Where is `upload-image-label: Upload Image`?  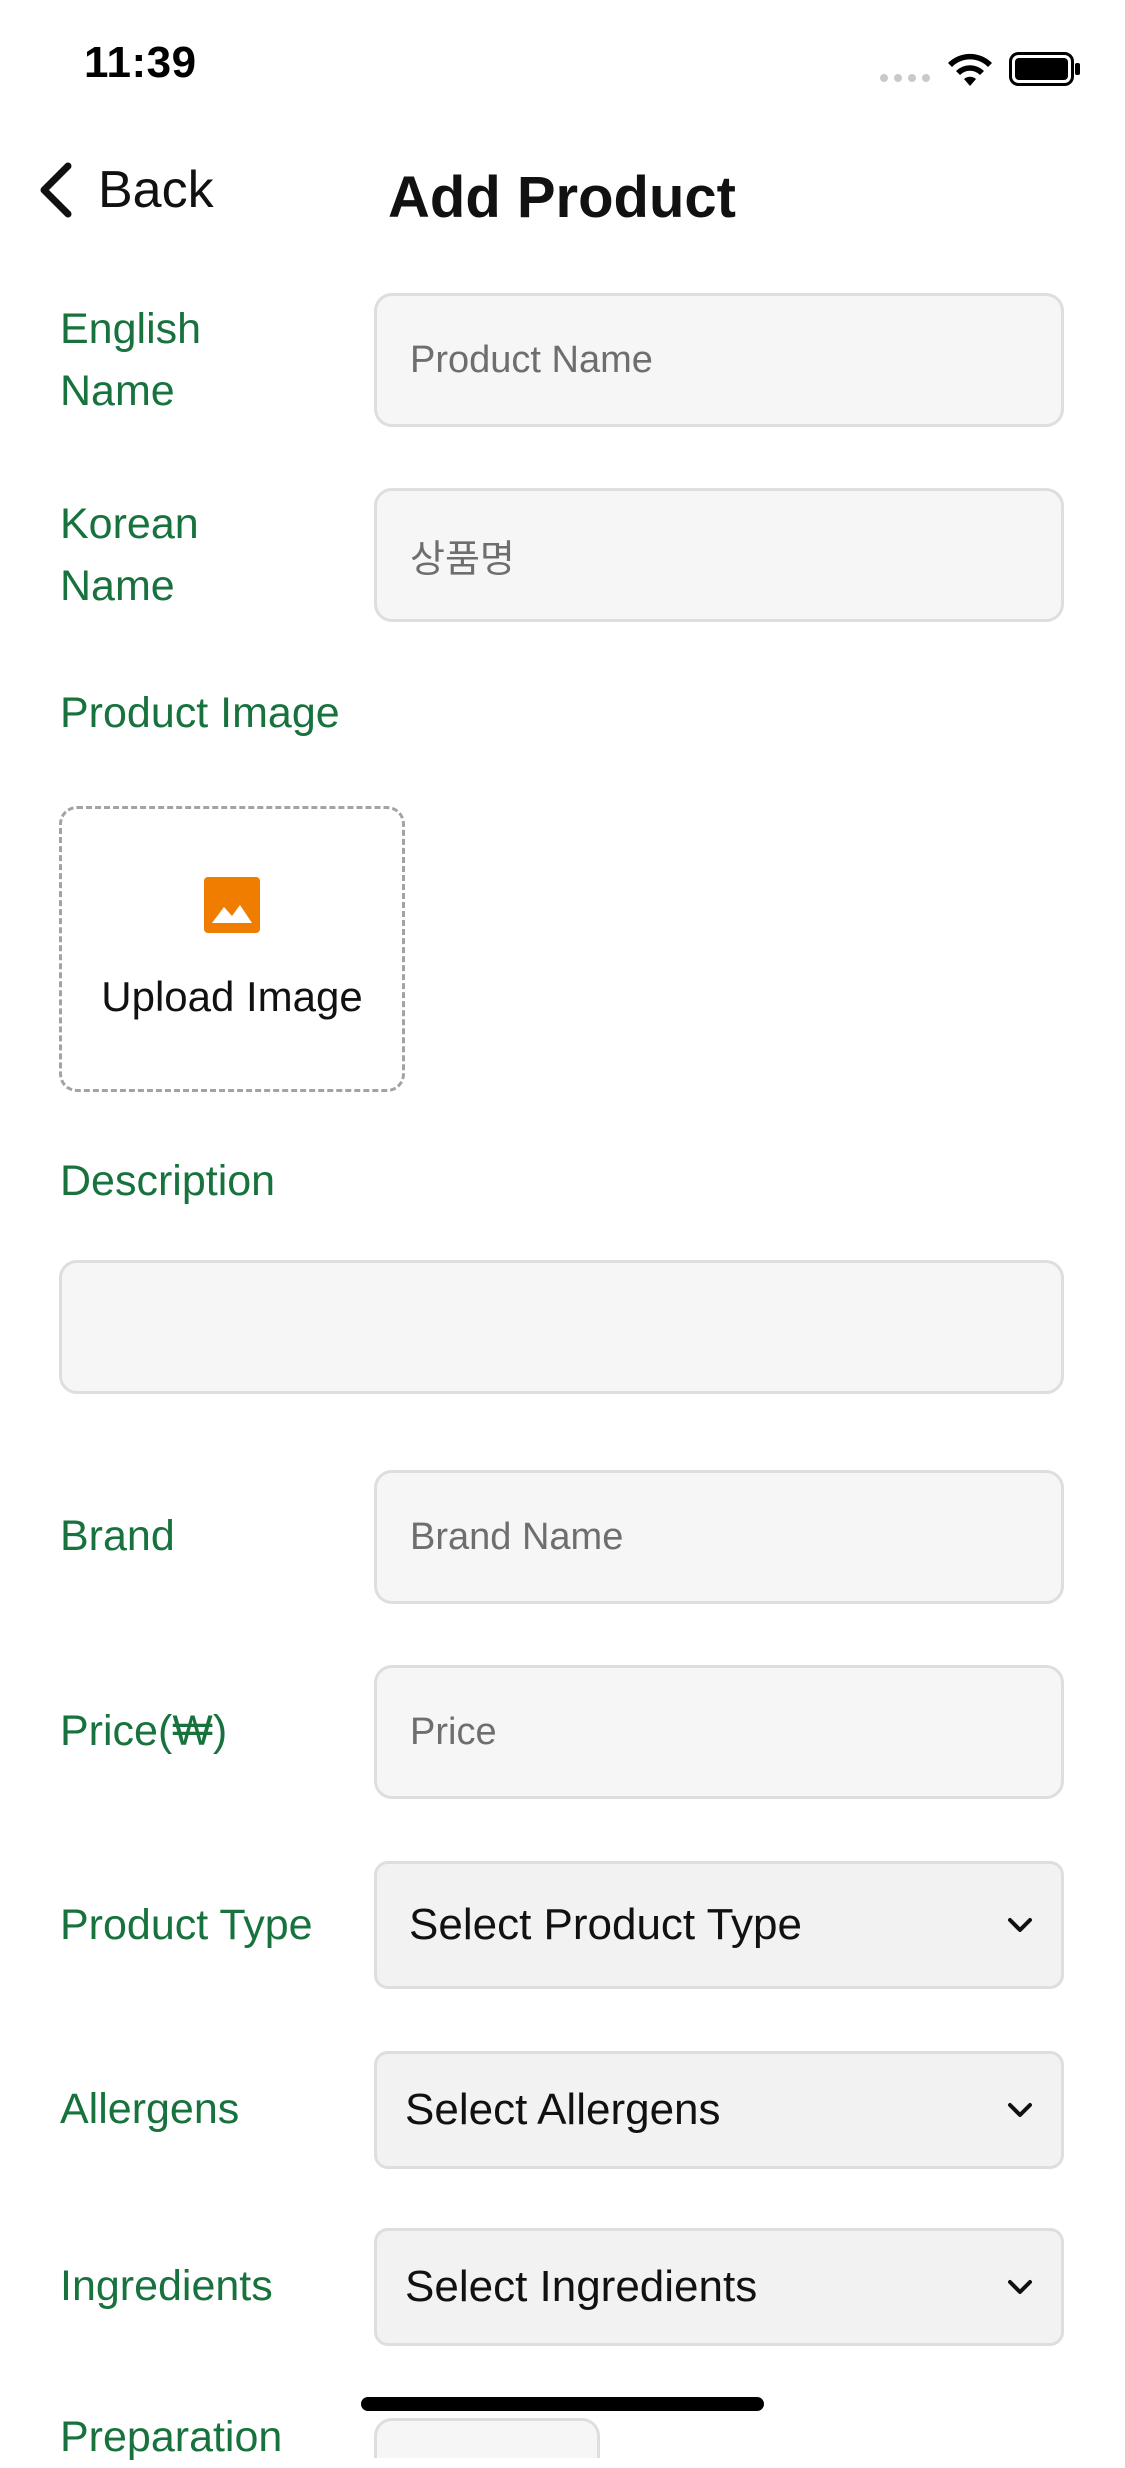 upload-image-label: Upload Image is located at coordinates (232, 996).